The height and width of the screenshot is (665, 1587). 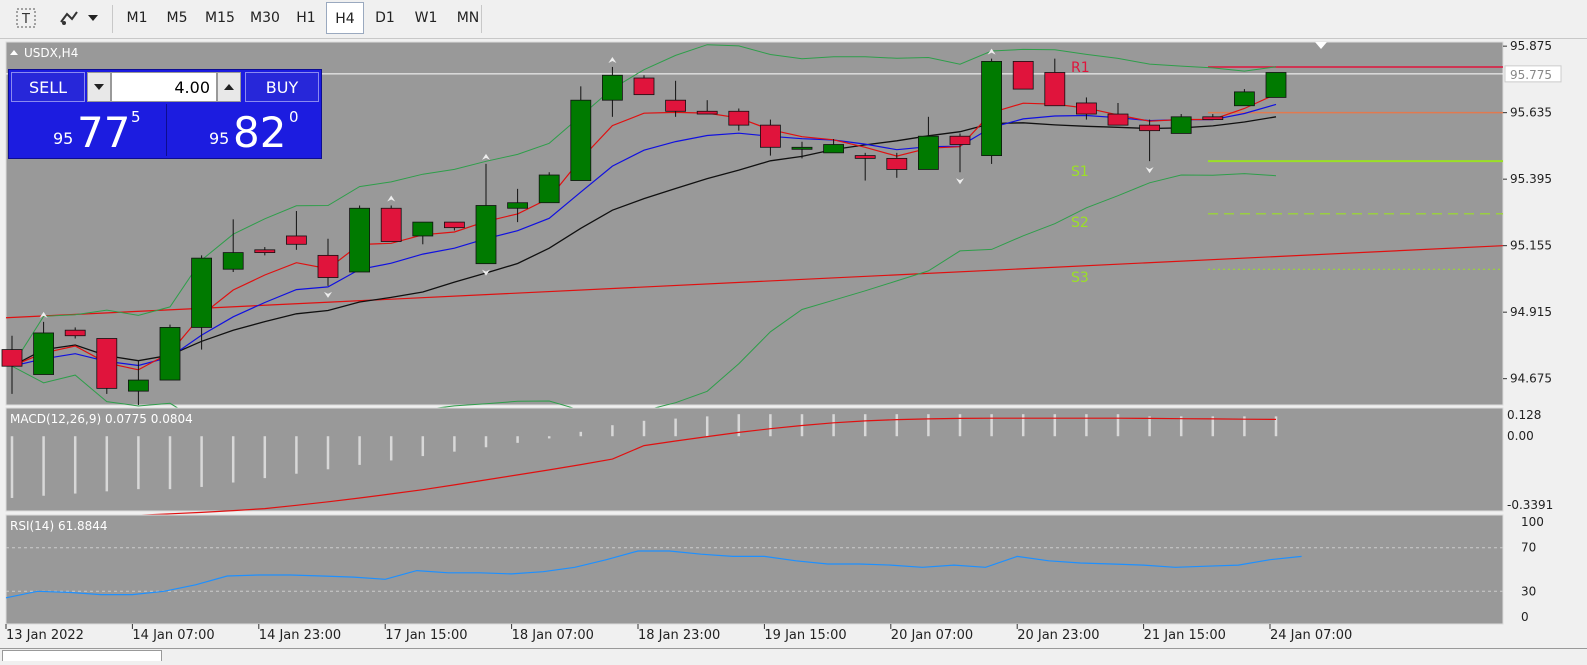 I want to click on macd-scale-label: 0.128, so click(x=1524, y=415).